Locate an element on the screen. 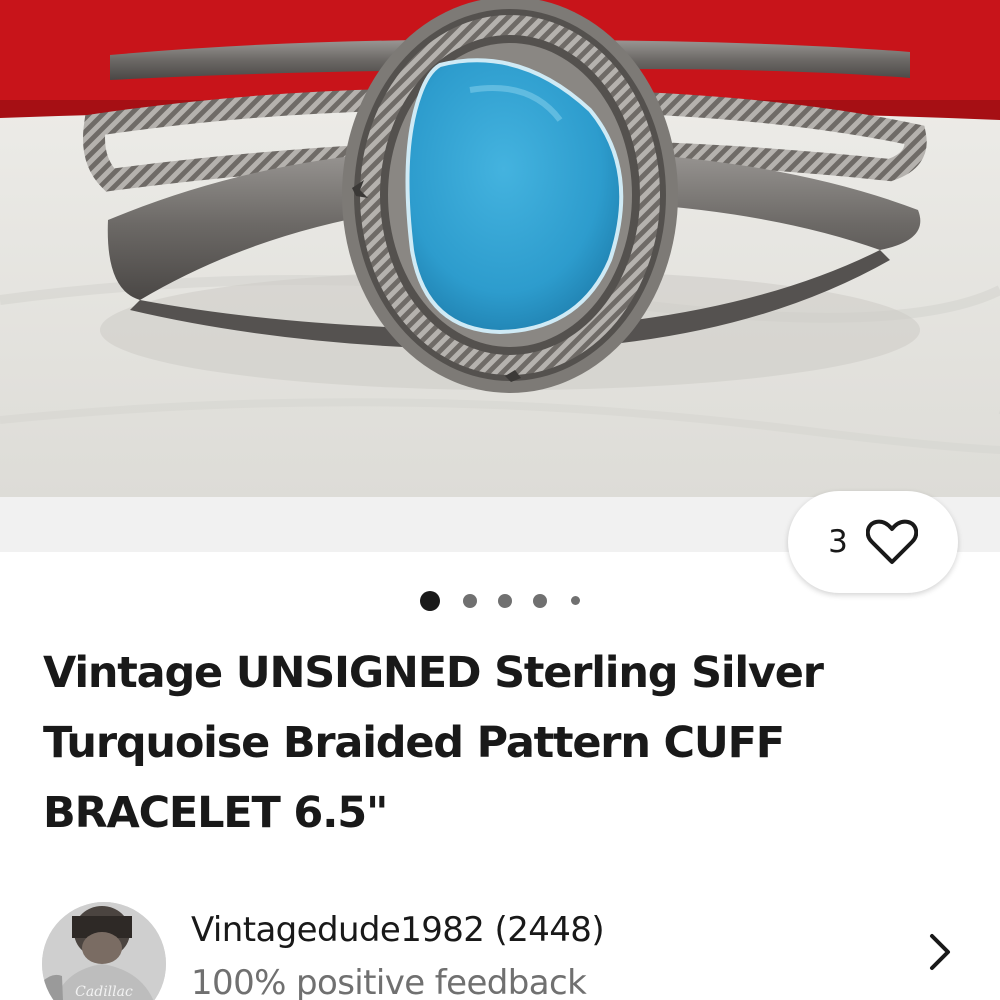  heart-outline-icon is located at coordinates (891, 542).